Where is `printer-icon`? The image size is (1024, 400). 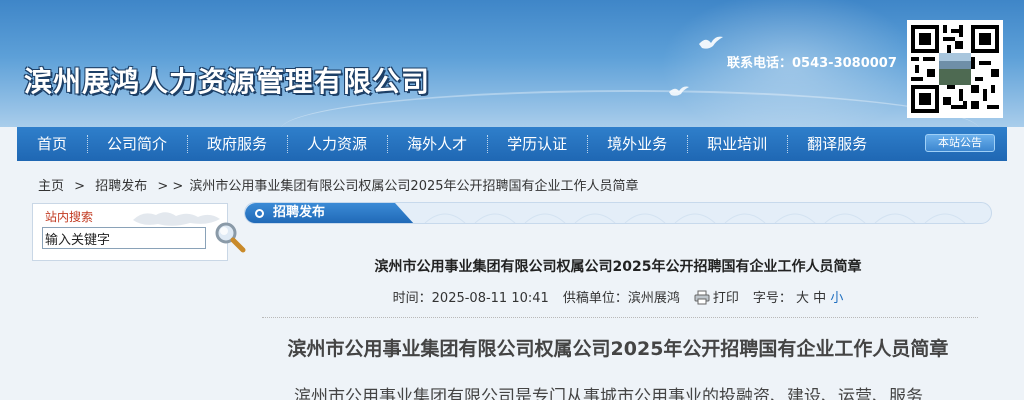
printer-icon is located at coordinates (702, 297).